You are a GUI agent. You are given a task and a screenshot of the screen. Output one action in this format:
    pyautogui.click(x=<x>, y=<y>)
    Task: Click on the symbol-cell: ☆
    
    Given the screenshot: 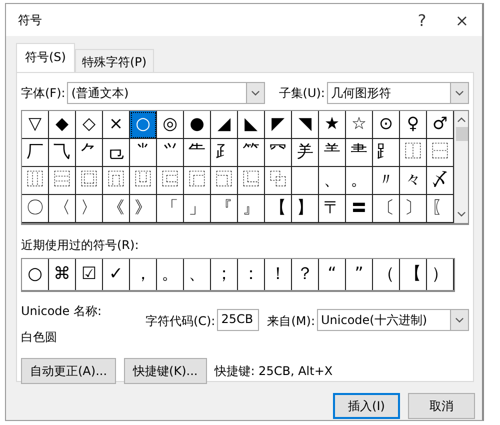 What is the action you would take?
    pyautogui.click(x=359, y=125)
    